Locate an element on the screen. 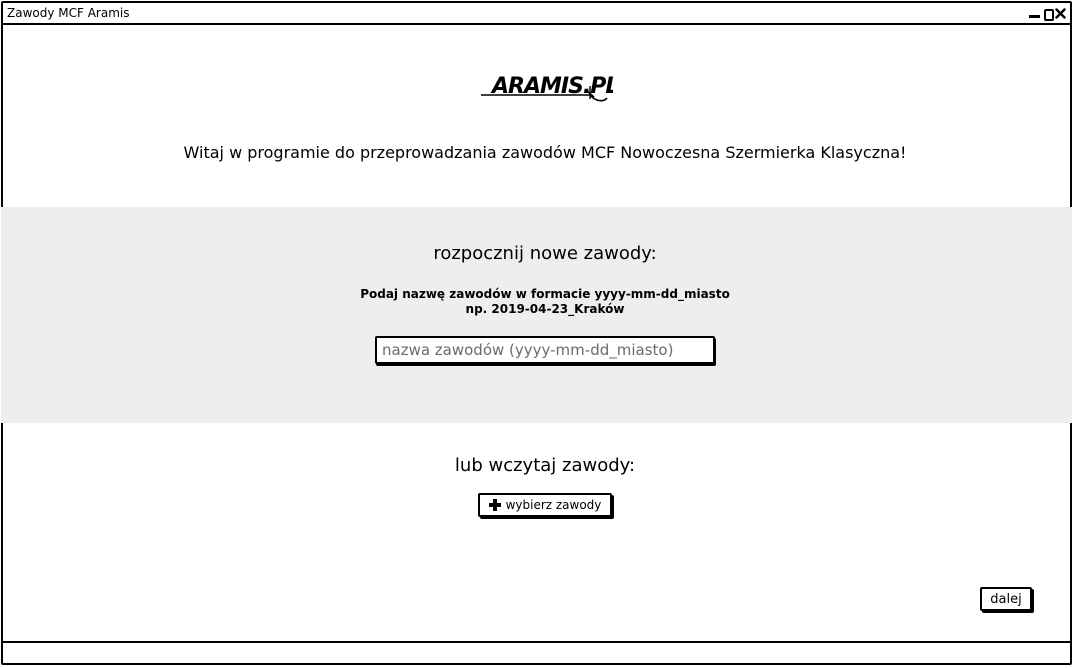  close-icon is located at coordinates (1060, 13).